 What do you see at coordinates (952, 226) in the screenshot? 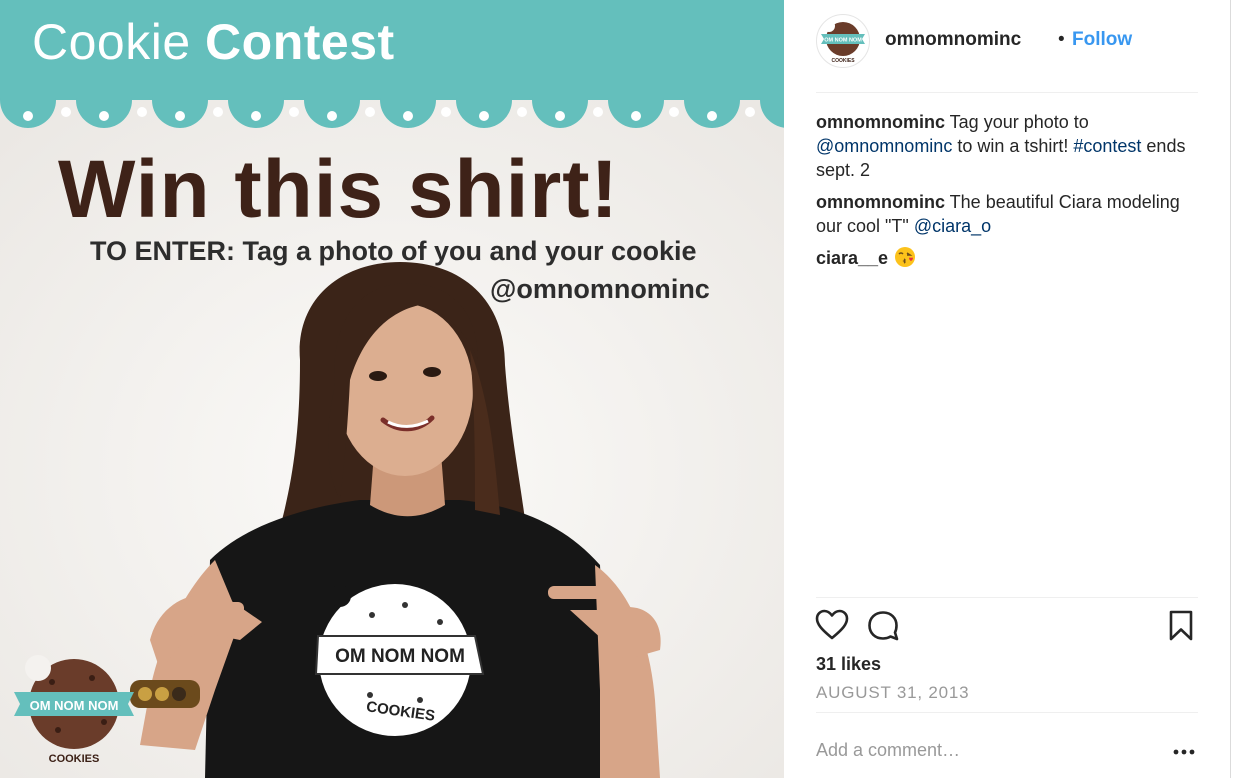
I see `comment-mention: @ciara_o` at bounding box center [952, 226].